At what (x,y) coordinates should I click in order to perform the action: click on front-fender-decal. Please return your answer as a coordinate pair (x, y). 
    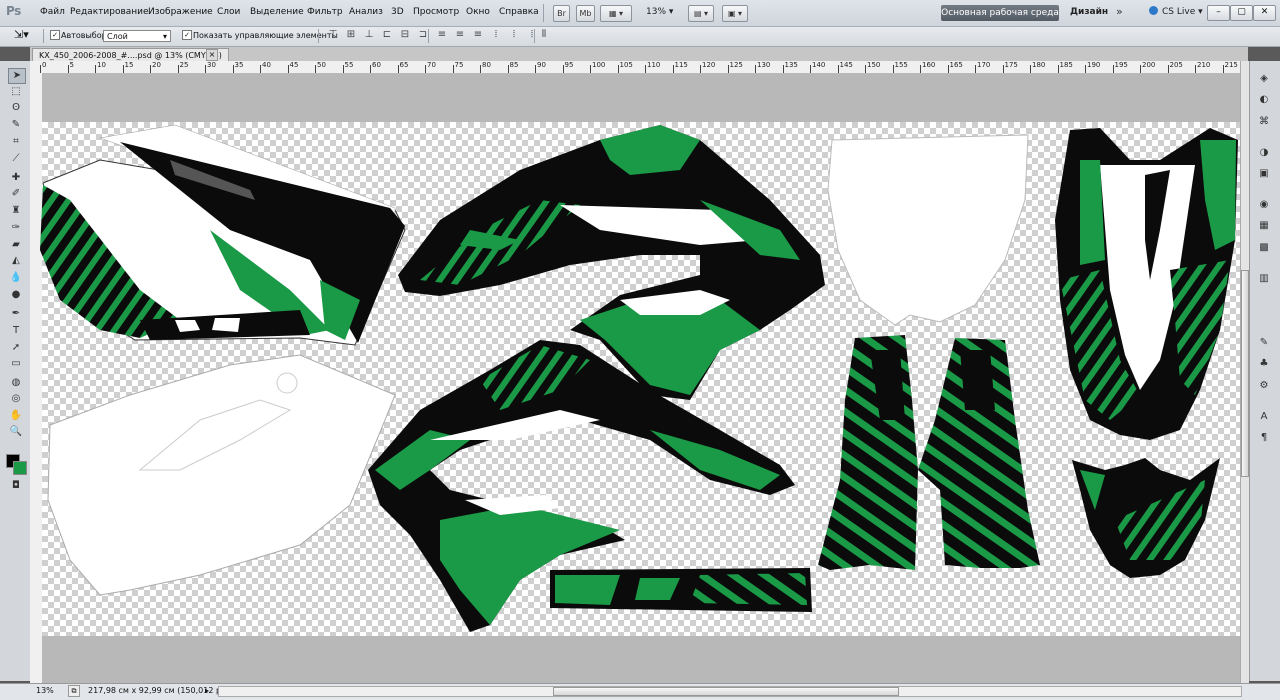
    Looking at the image, I should click on (1146, 284).